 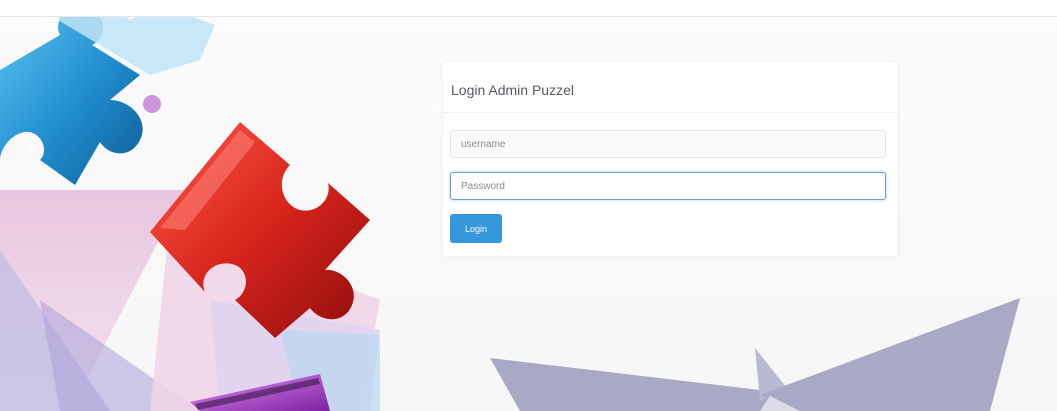 What do you see at coordinates (668, 144) in the screenshot?
I see `username-input` at bounding box center [668, 144].